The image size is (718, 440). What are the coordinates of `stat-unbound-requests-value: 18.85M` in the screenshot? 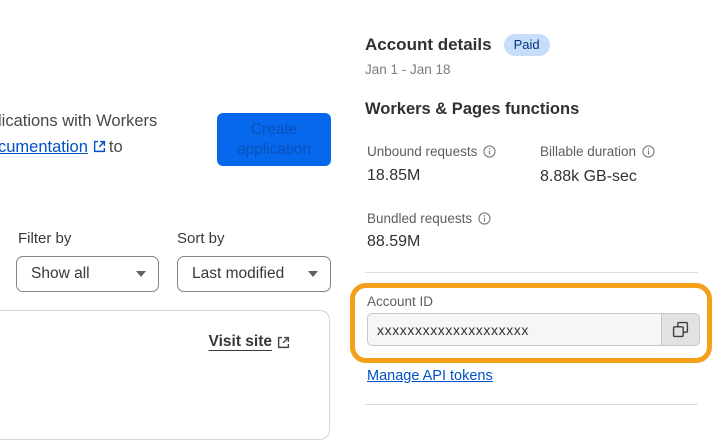 It's located at (394, 175).